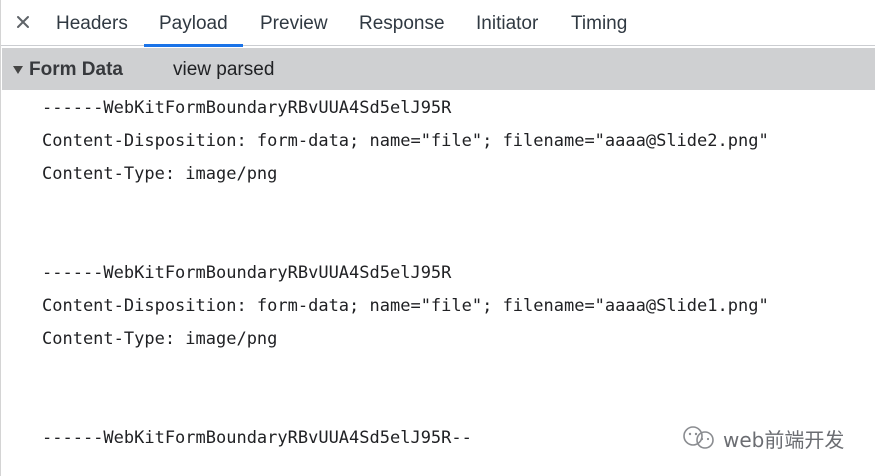  What do you see at coordinates (698, 437) in the screenshot?
I see `wechat-logo-icon` at bounding box center [698, 437].